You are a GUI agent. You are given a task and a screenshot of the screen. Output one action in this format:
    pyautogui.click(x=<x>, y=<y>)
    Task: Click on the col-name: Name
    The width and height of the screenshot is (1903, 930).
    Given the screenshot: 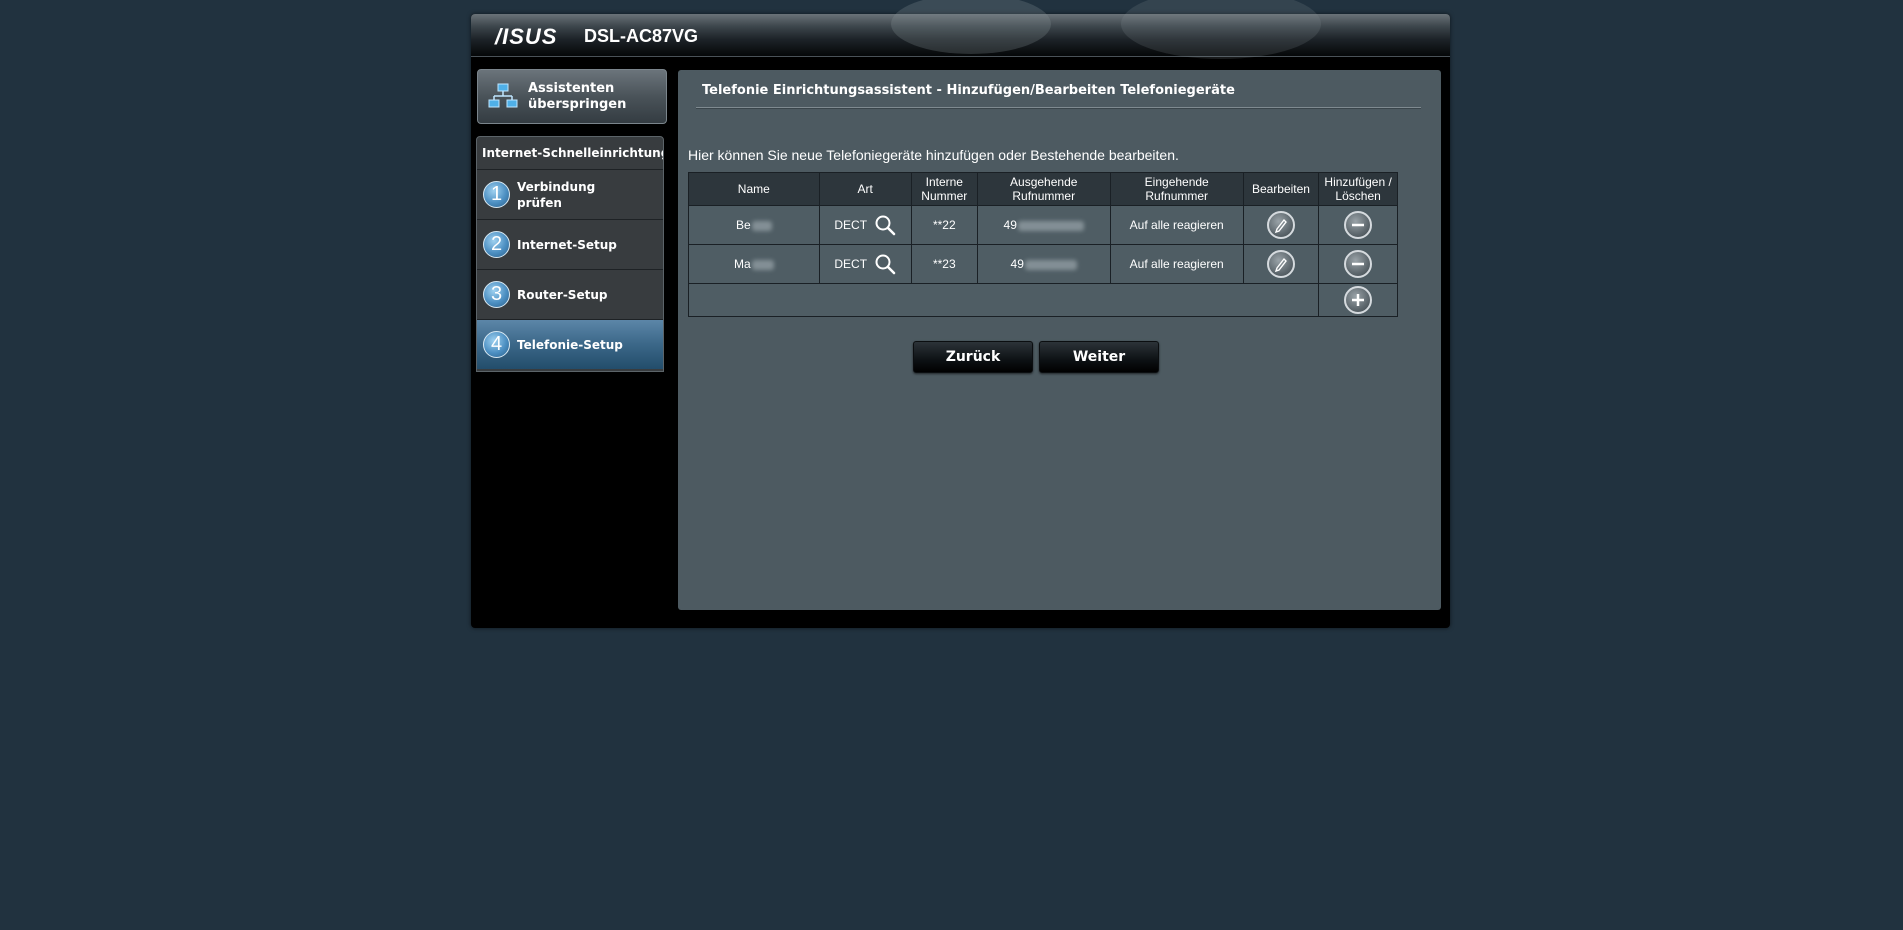 What is the action you would take?
    pyautogui.click(x=754, y=189)
    